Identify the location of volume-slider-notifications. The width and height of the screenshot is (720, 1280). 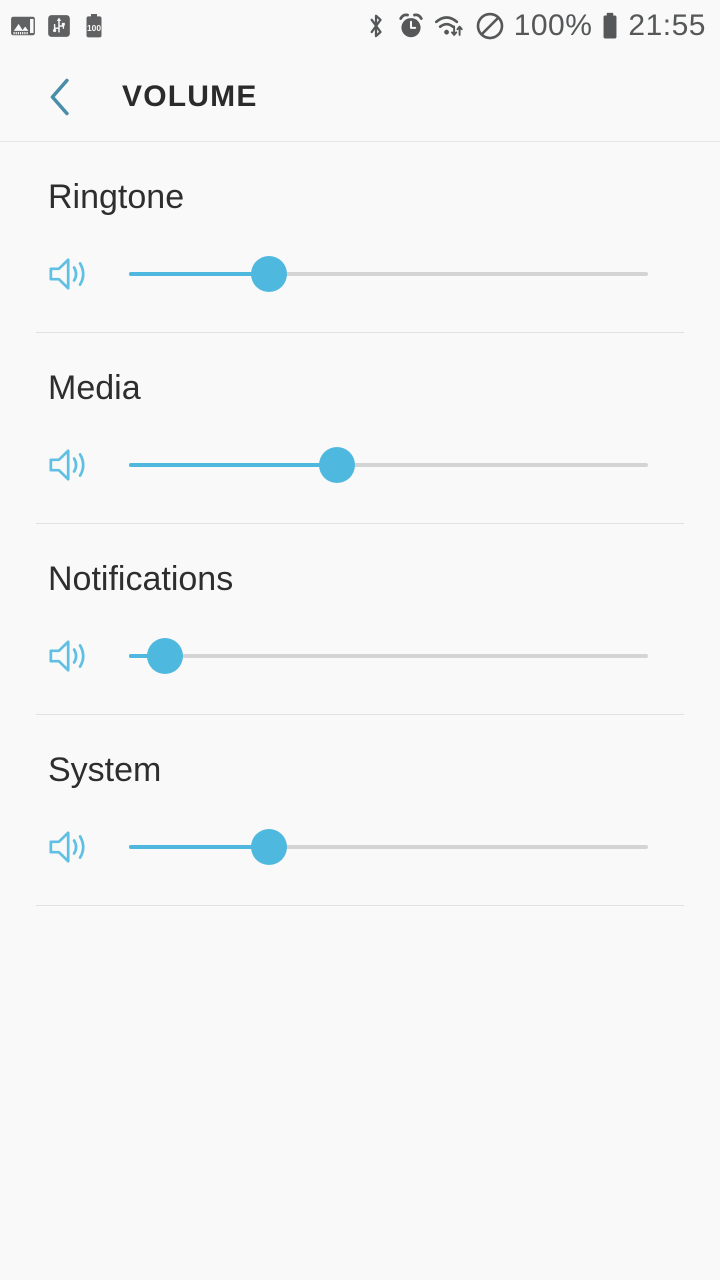
(388, 656).